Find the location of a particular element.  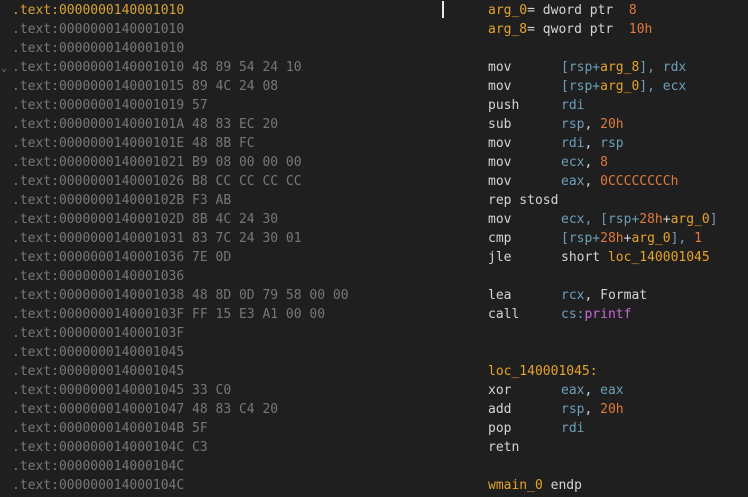

instruction-line: mov ecx, 8 is located at coordinates (548, 162).